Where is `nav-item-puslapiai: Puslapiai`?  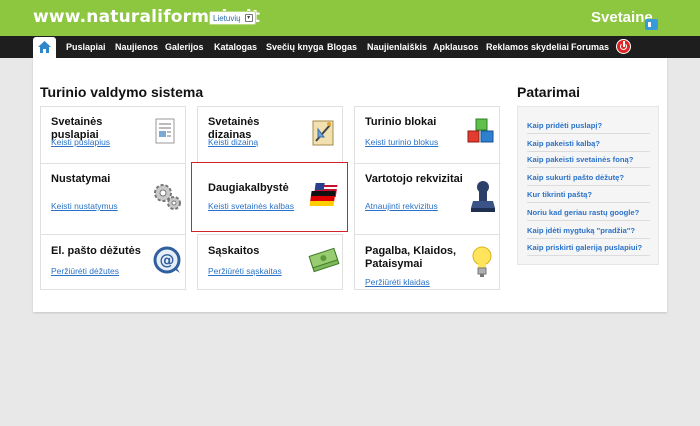
nav-item-puslapiai: Puslapiai is located at coordinates (86, 47).